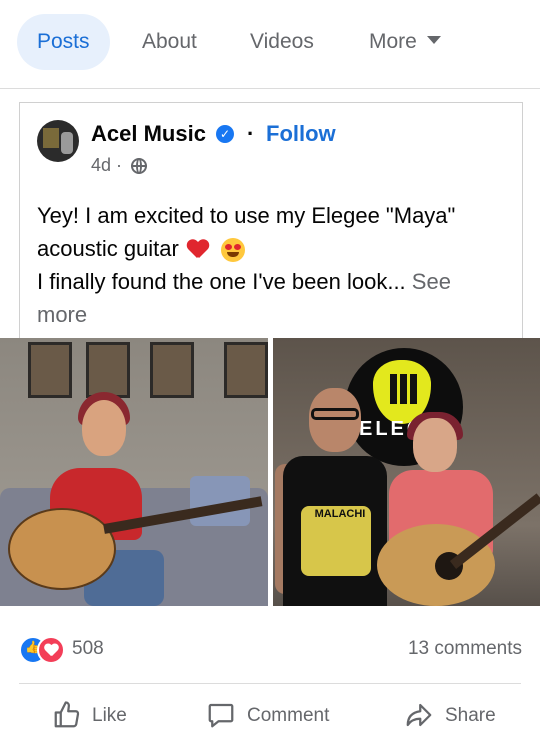  What do you see at coordinates (419, 715) in the screenshot?
I see `share-icon` at bounding box center [419, 715].